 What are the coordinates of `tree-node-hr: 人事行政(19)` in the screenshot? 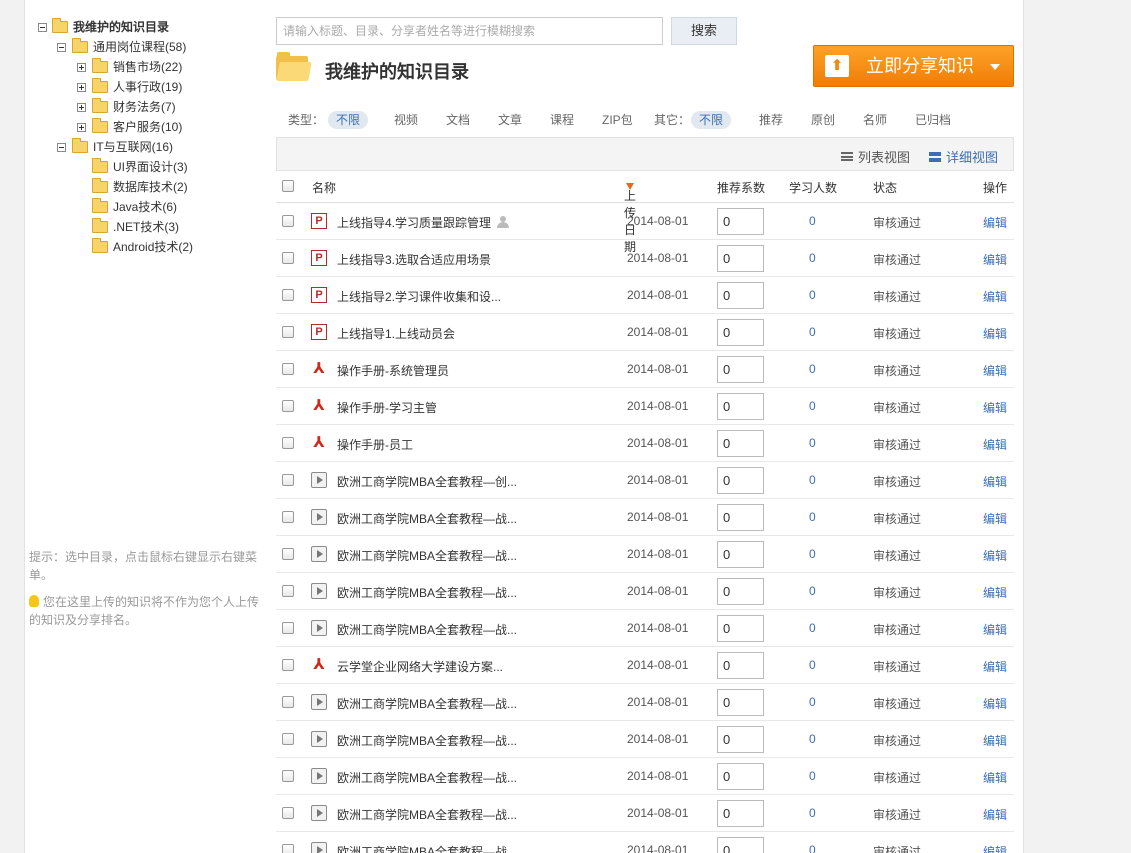 It's located at (150, 87).